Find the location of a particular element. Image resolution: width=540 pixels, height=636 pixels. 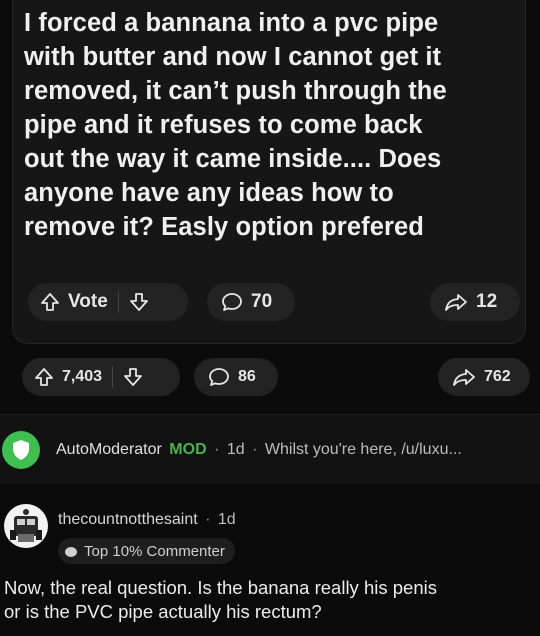

vote-pill: Vote is located at coordinates (108, 302).